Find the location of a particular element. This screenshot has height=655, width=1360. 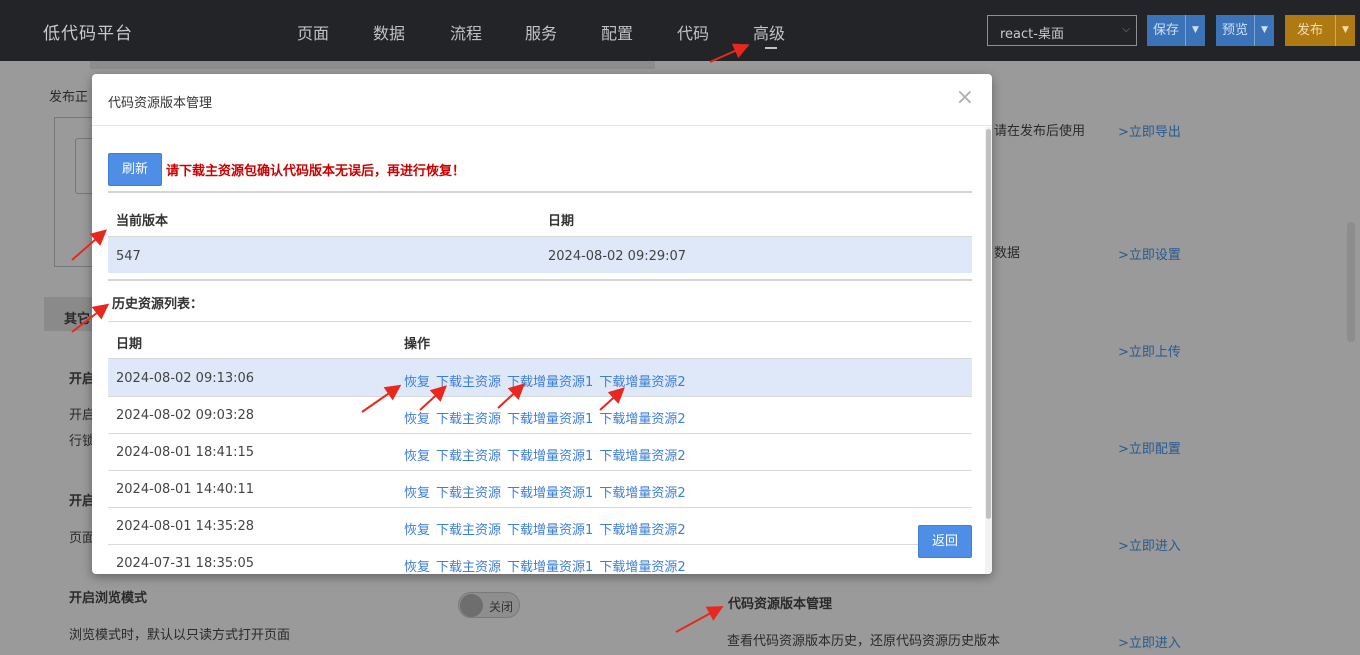

history-row-date: 2024-08-01 18:41:15 is located at coordinates (185, 452).